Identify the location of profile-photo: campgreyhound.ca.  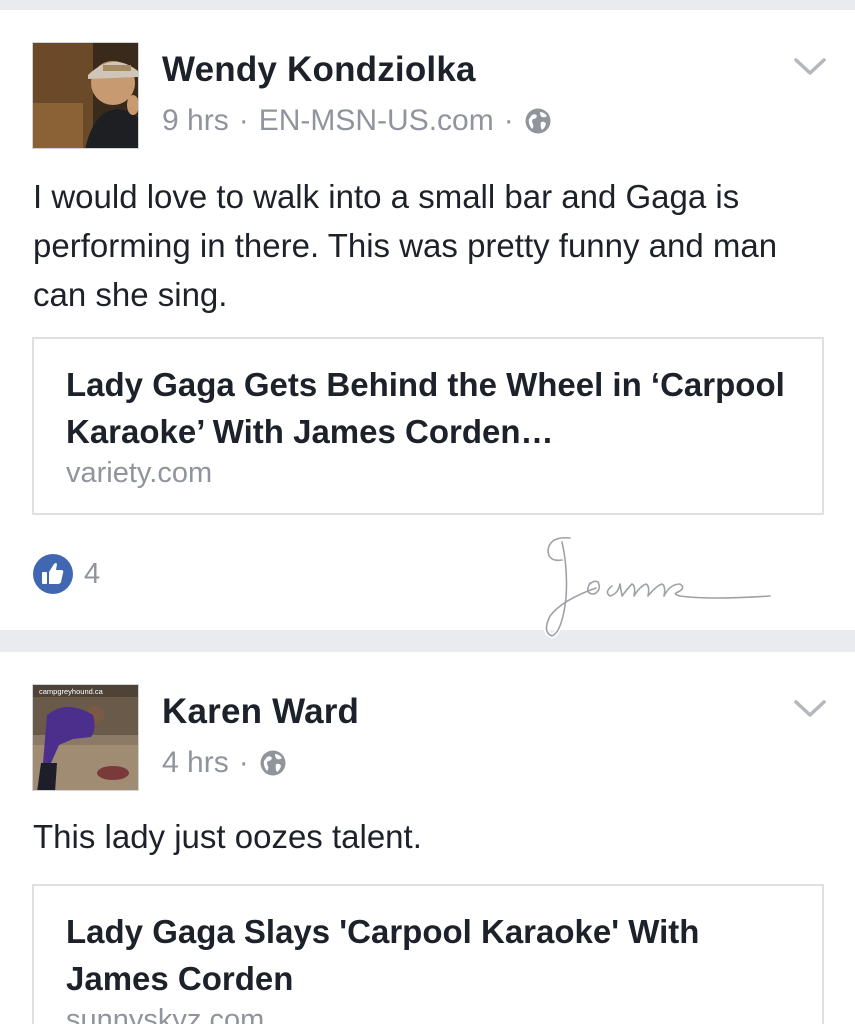
(85, 737).